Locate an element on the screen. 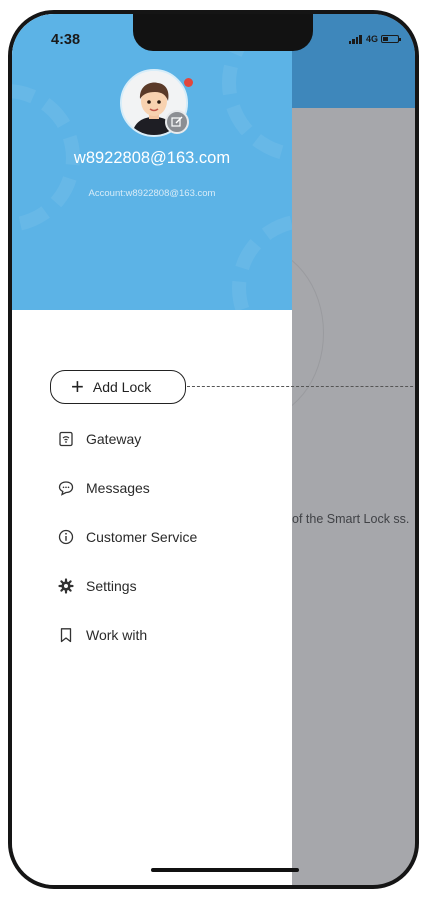 Image resolution: width=429 pixels, height=898 pixels. account-label: Account:w8922808@163.com is located at coordinates (152, 193).